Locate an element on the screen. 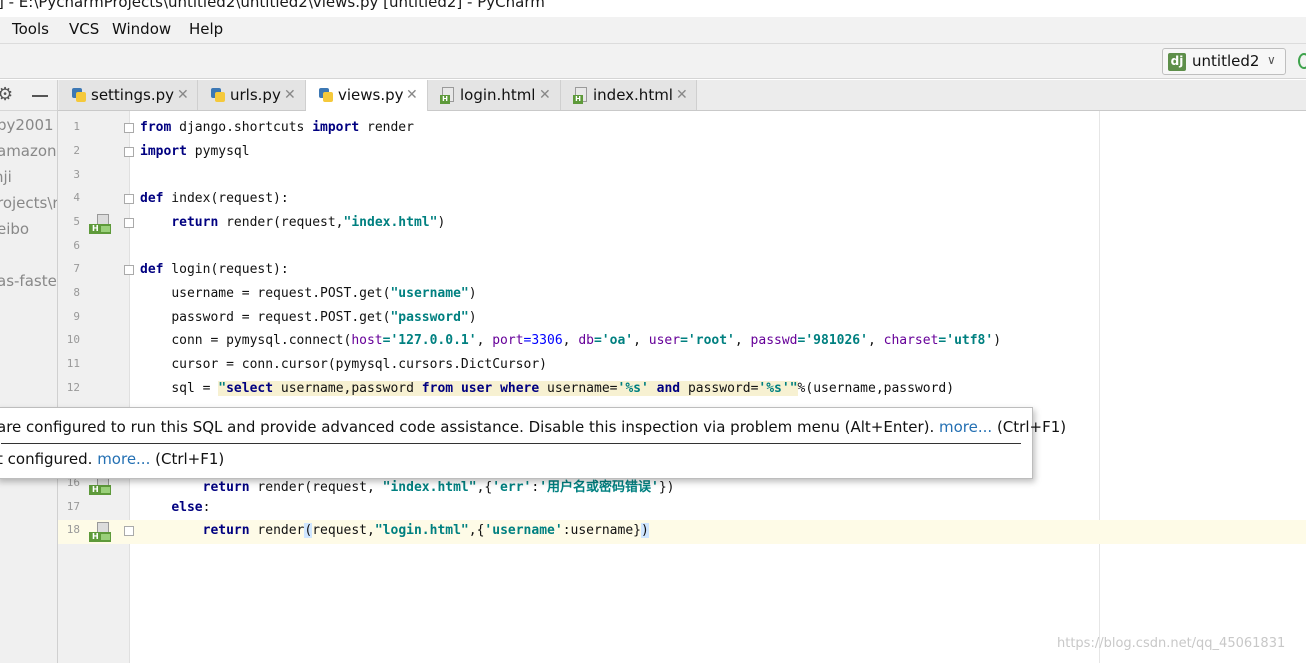  watermark: https://blog.csdn.net/qq_45061831 is located at coordinates (1171, 643).